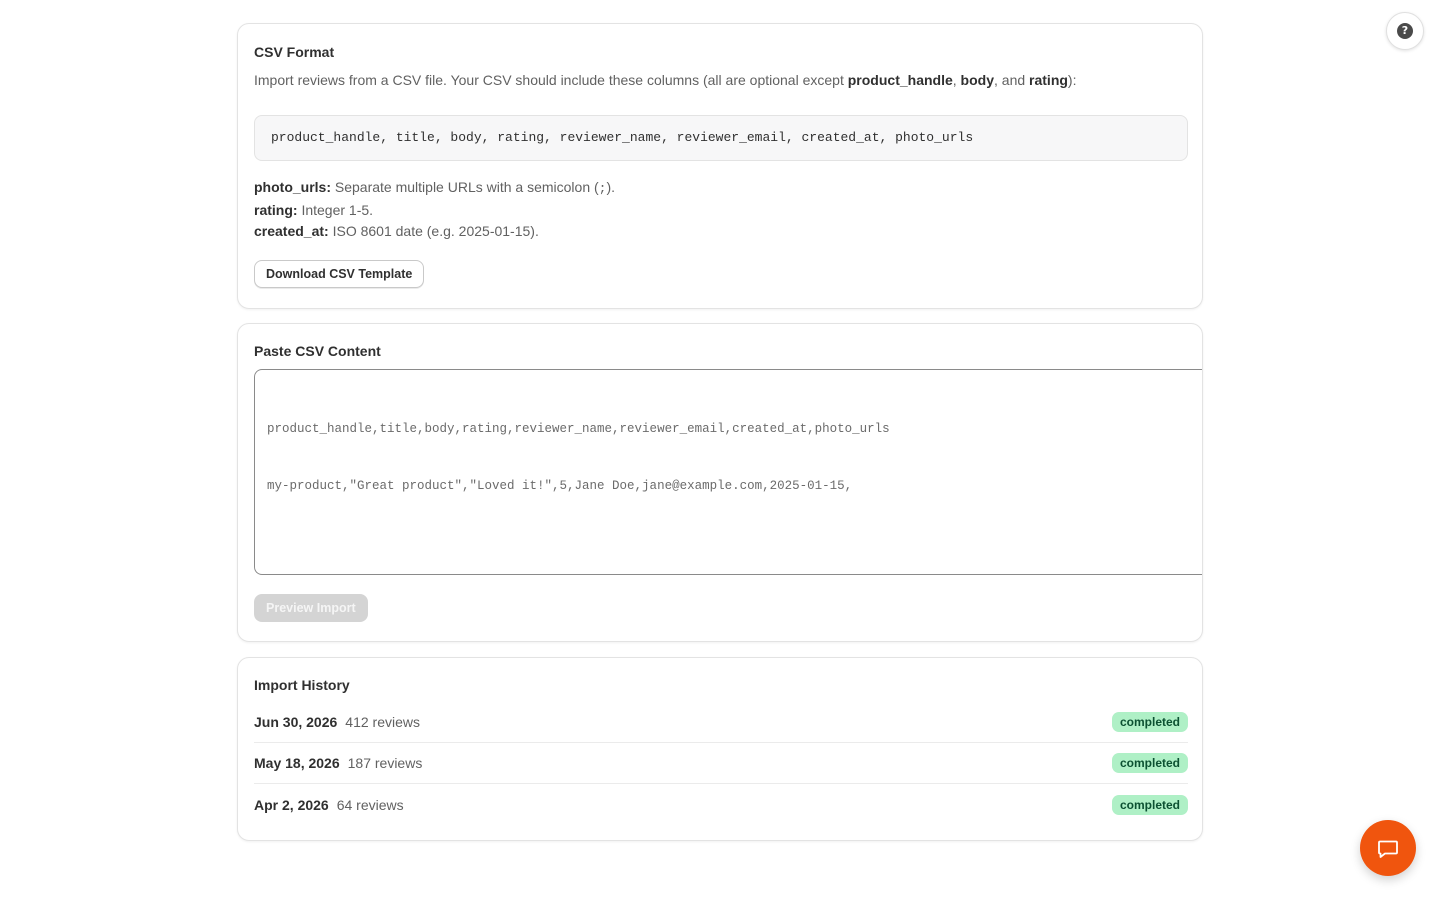 This screenshot has height=900, width=1440. What do you see at coordinates (1012, 80) in the screenshot?
I see `intro-separator: , and` at bounding box center [1012, 80].